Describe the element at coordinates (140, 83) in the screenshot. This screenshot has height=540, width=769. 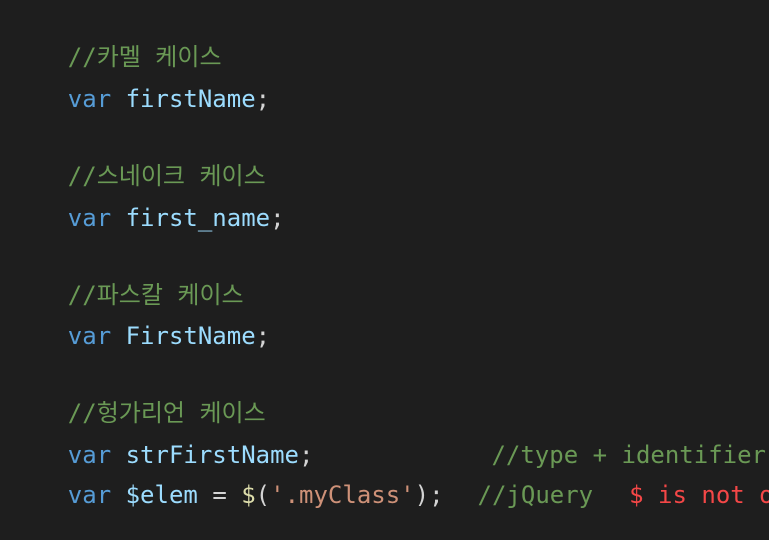
I see `code-line-camel: var firstName;` at that location.